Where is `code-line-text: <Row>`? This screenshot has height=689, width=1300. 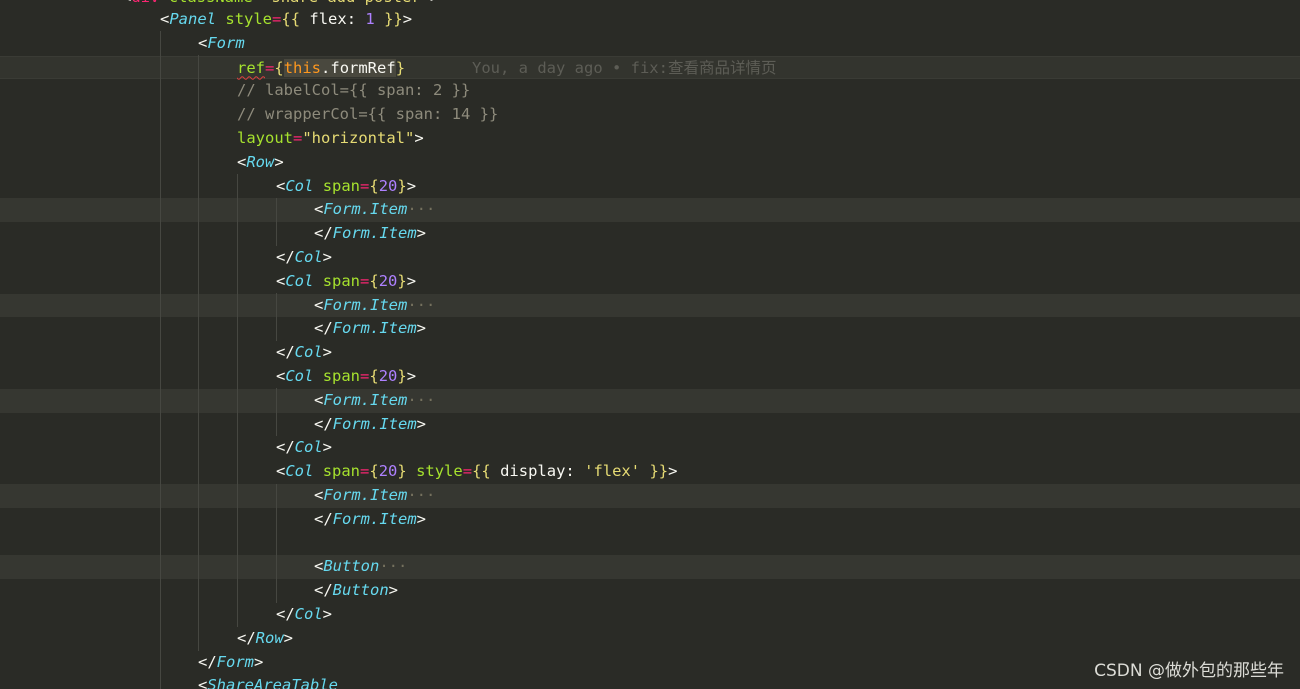
code-line-text: <Row> is located at coordinates (260, 161).